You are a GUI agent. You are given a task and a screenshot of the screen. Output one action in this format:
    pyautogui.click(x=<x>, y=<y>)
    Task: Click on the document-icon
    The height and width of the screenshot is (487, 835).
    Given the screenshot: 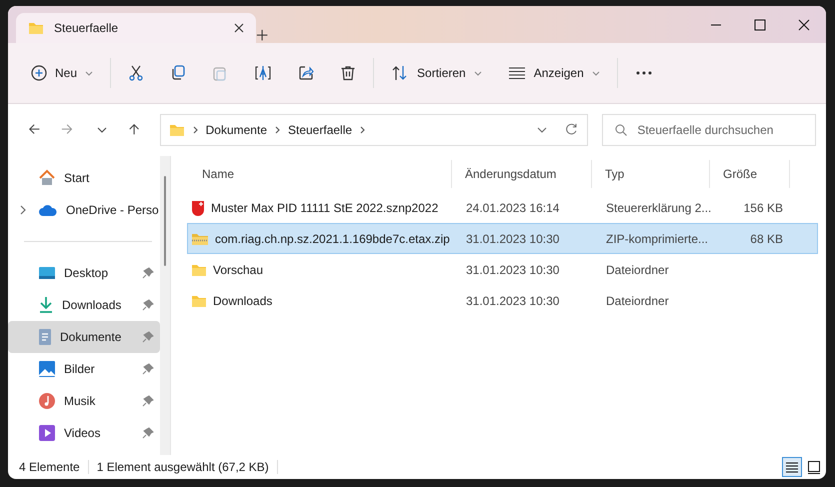 What is the action you would take?
    pyautogui.click(x=45, y=337)
    